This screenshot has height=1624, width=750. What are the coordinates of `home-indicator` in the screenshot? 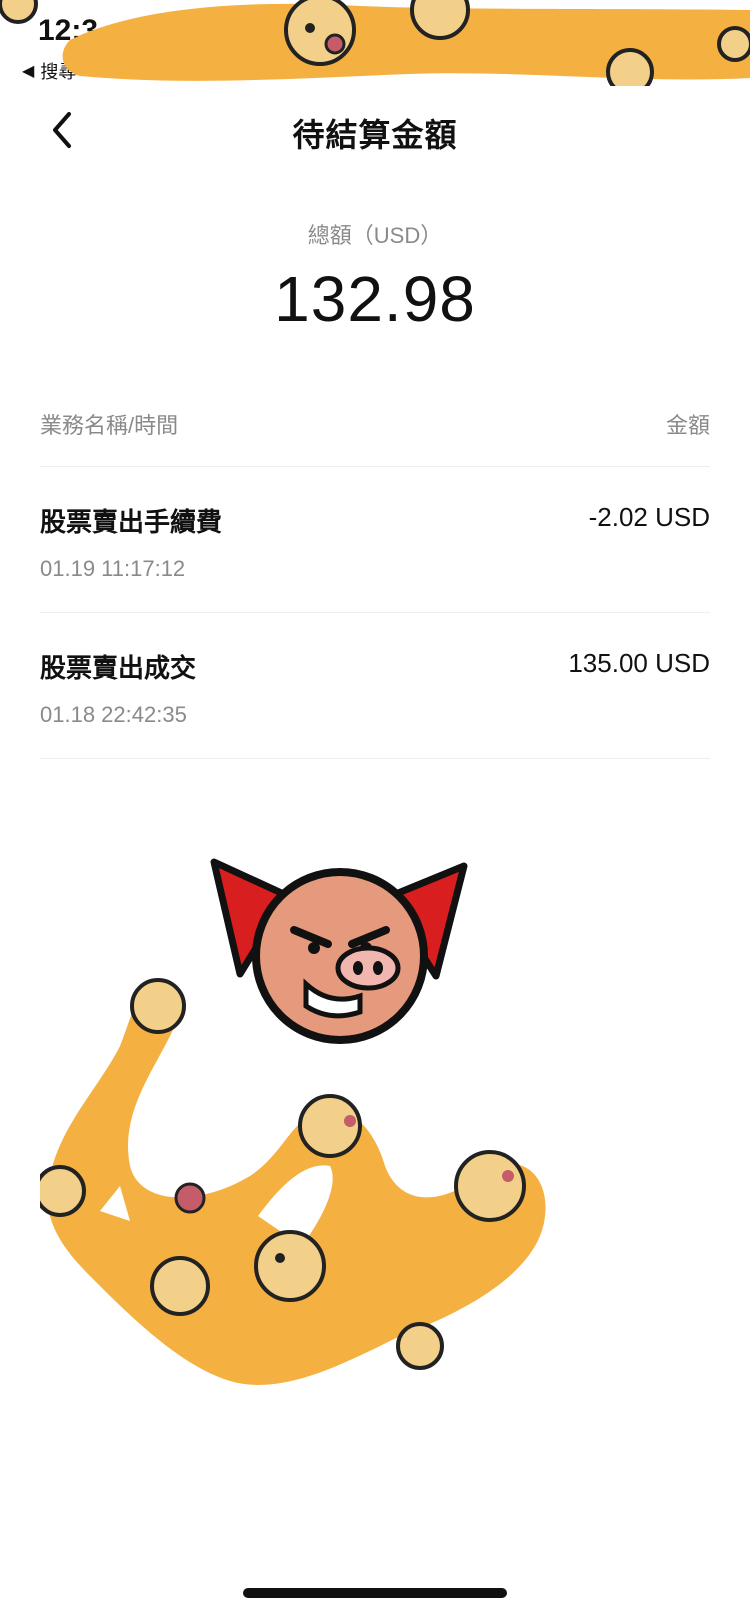 It's located at (375, 1593).